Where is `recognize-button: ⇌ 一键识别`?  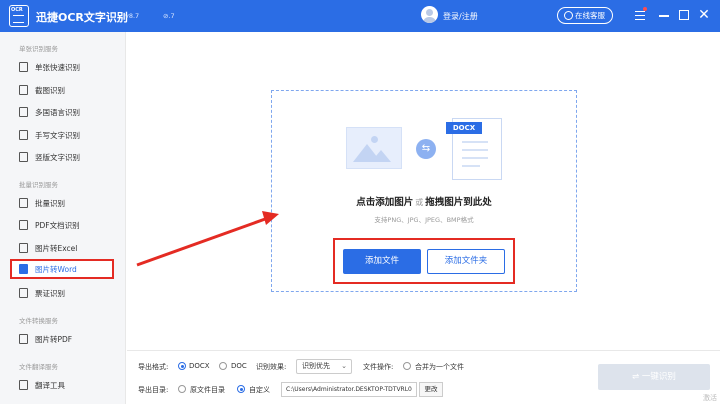
recognize-button: ⇌ 一键识别 is located at coordinates (654, 377).